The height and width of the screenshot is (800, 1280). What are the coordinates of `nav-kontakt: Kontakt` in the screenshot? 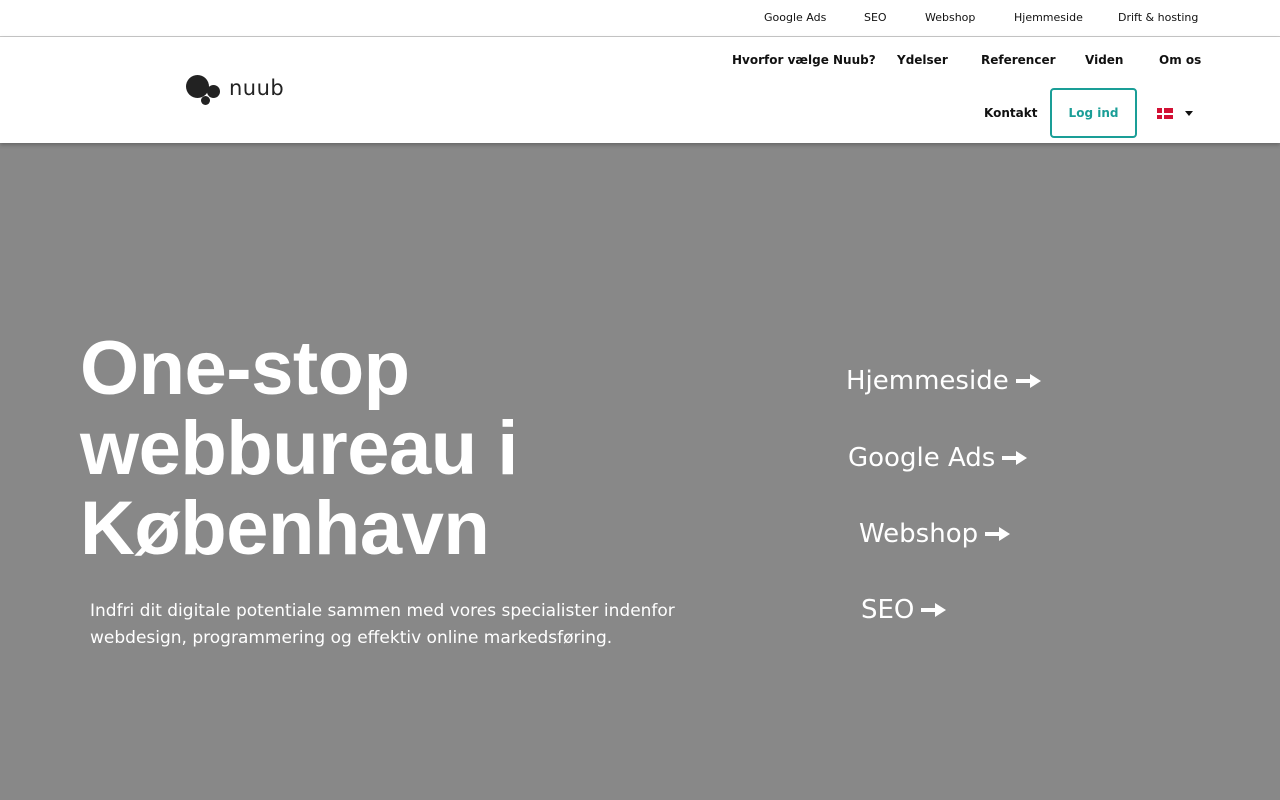 It's located at (1010, 113).